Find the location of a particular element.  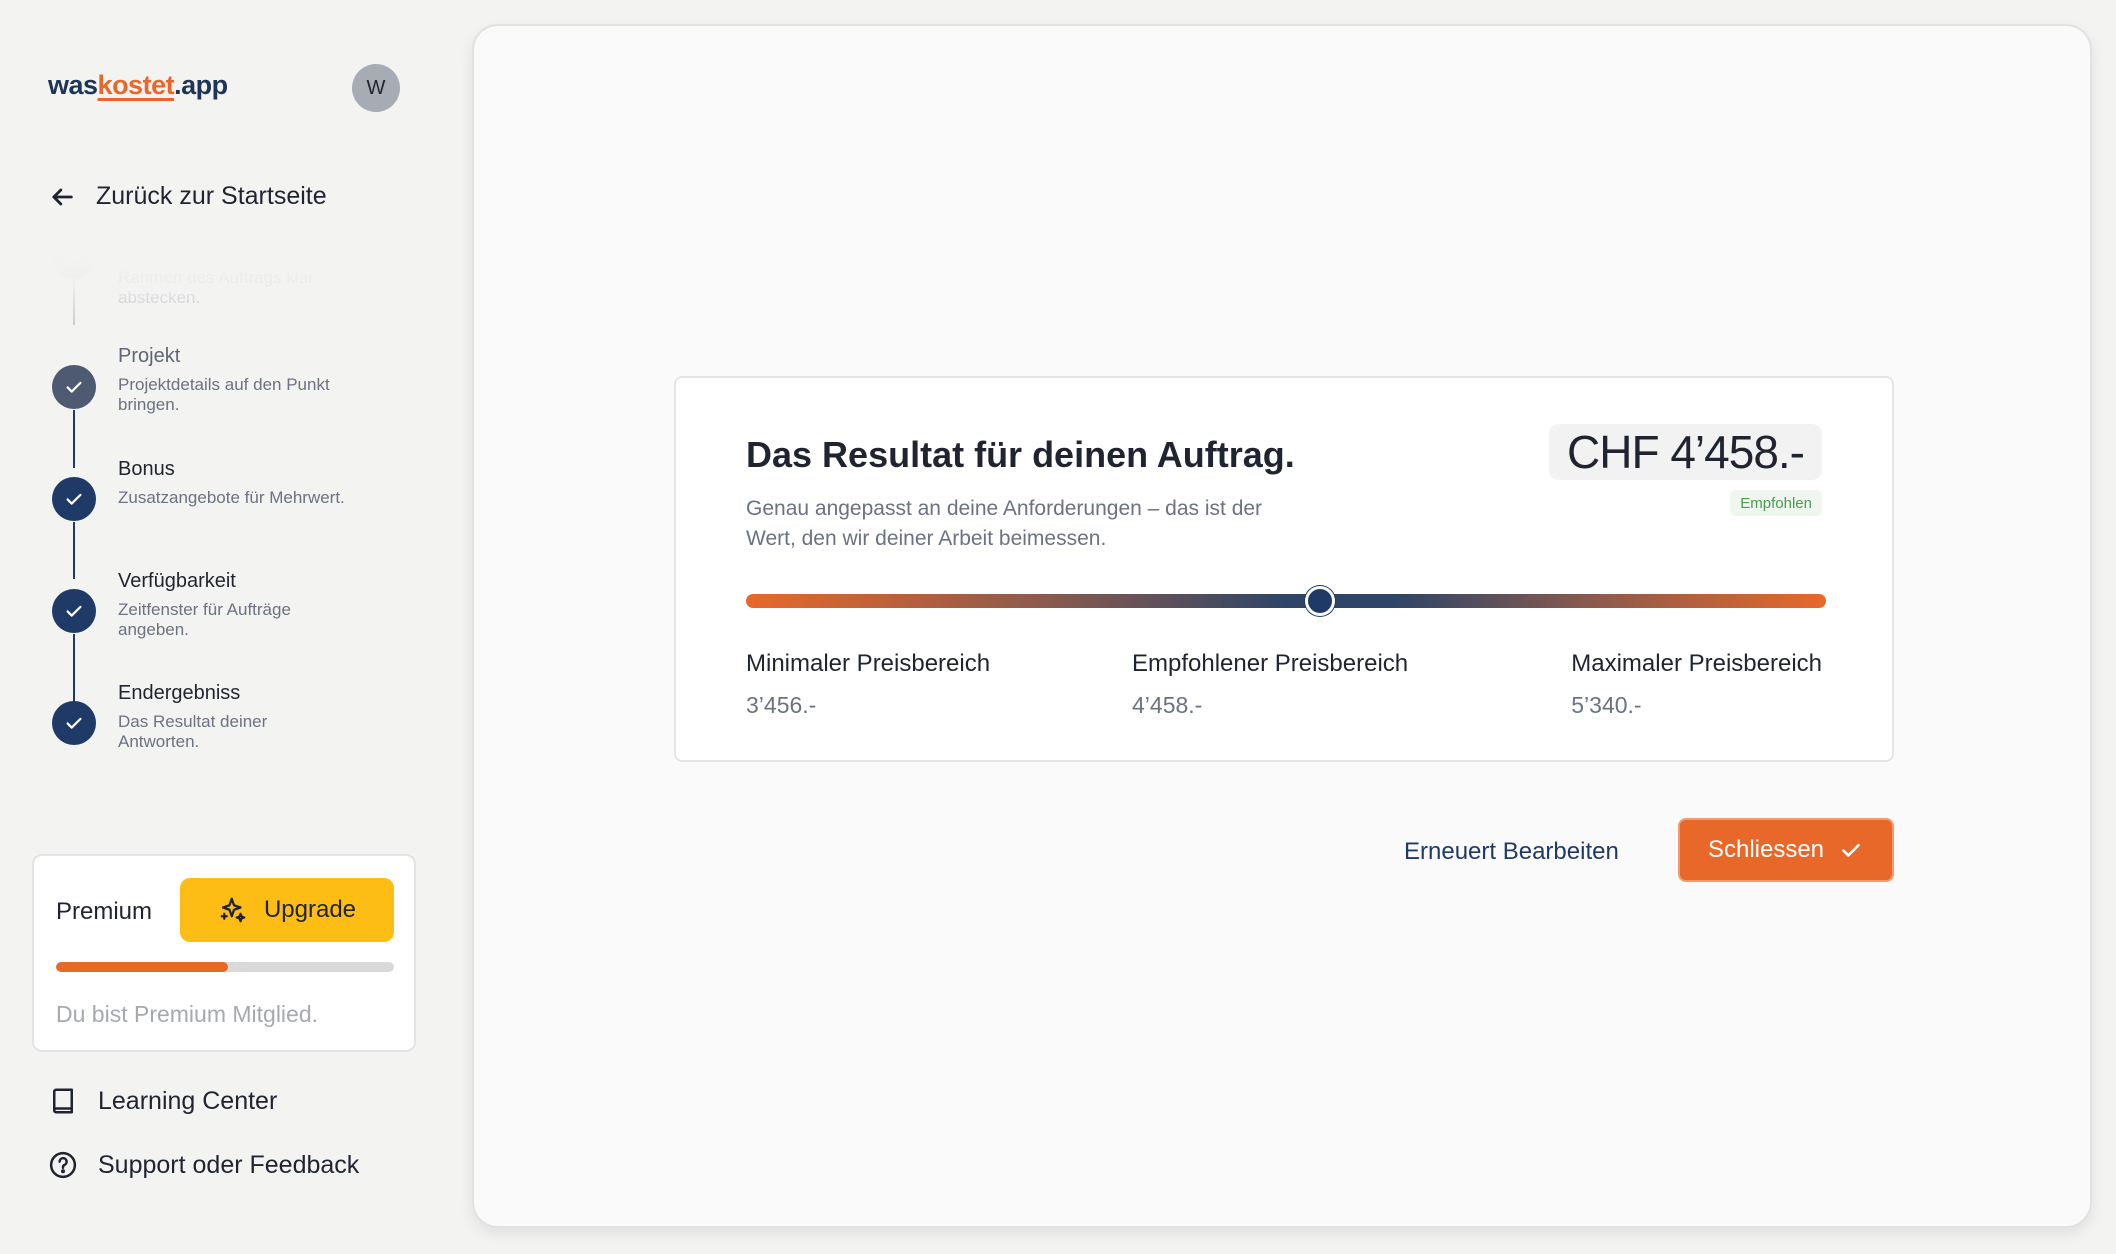

close-button-label: Schliessen is located at coordinates (1766, 849).